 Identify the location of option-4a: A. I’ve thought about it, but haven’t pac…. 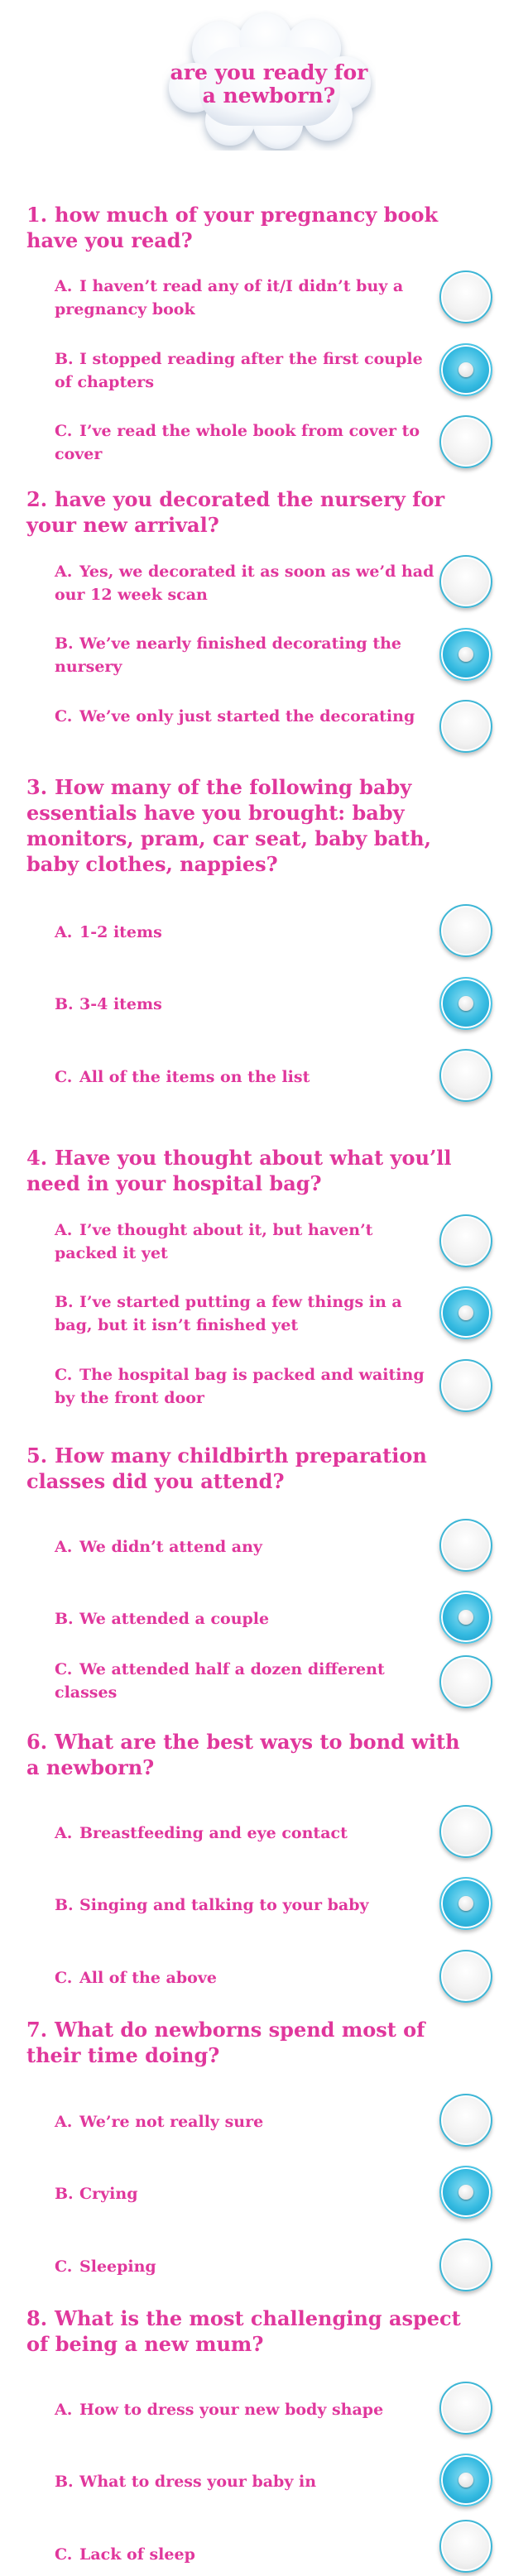
(245, 1242).